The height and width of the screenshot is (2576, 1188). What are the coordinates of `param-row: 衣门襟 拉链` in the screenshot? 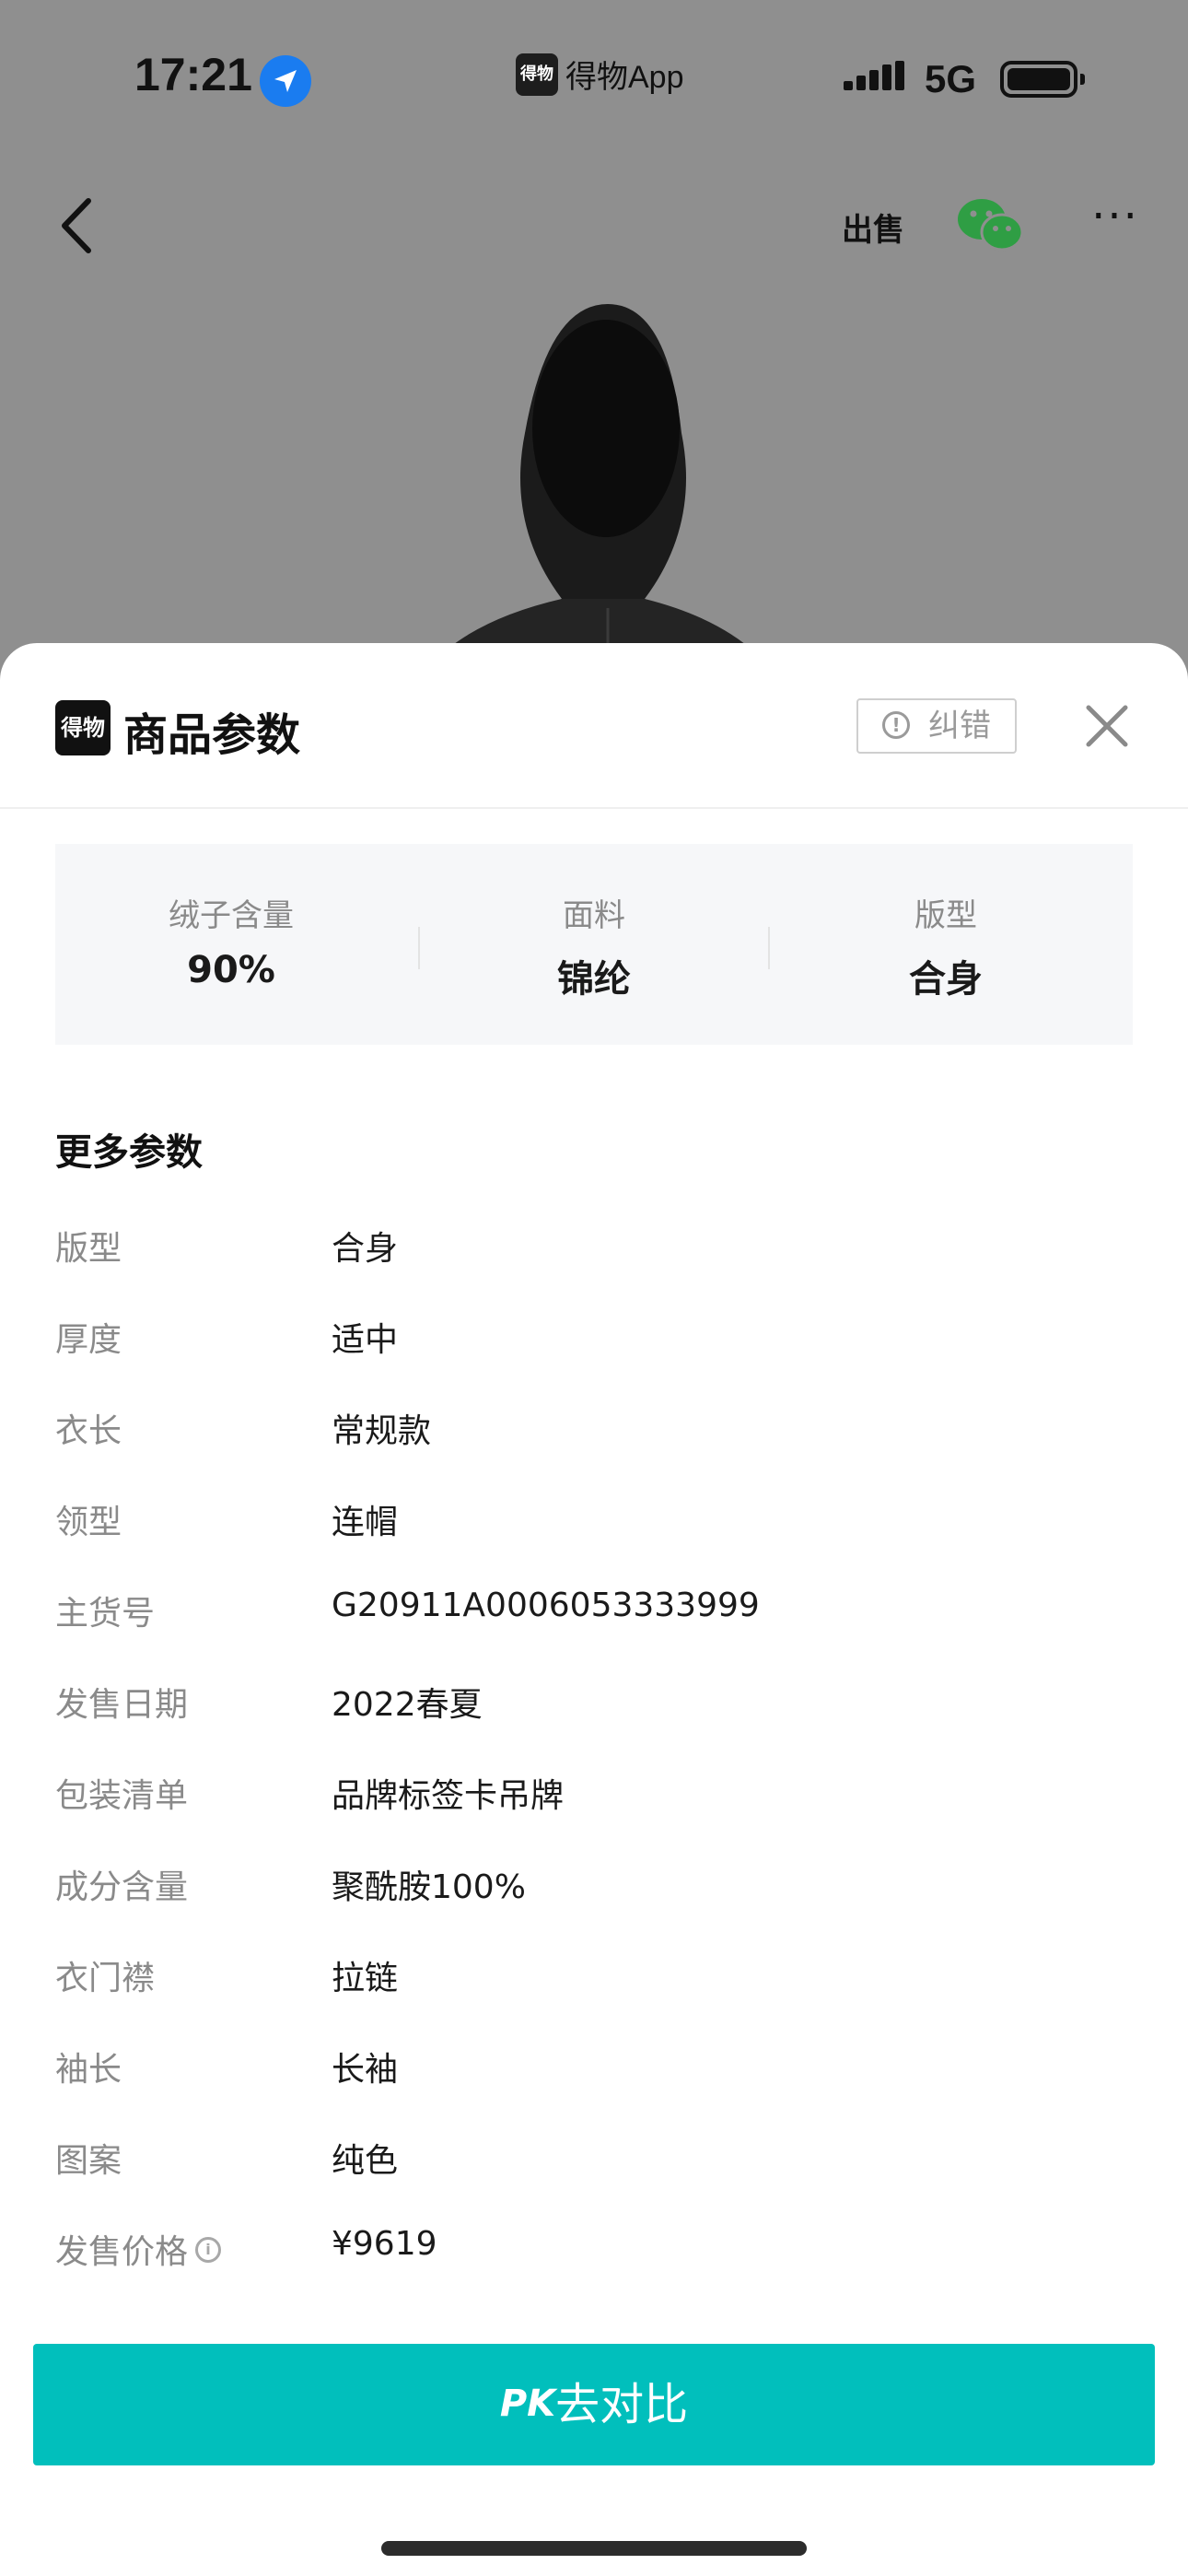 It's located at (594, 1977).